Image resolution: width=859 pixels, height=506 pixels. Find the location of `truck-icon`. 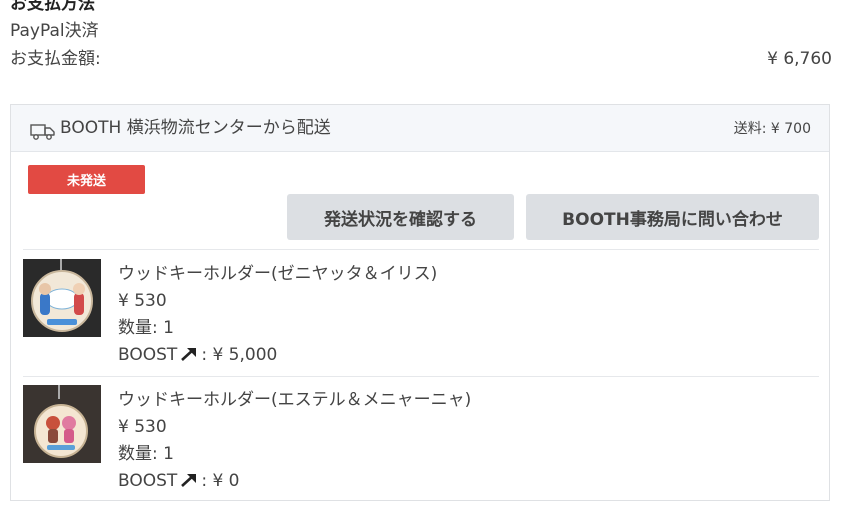

truck-icon is located at coordinates (43, 131).